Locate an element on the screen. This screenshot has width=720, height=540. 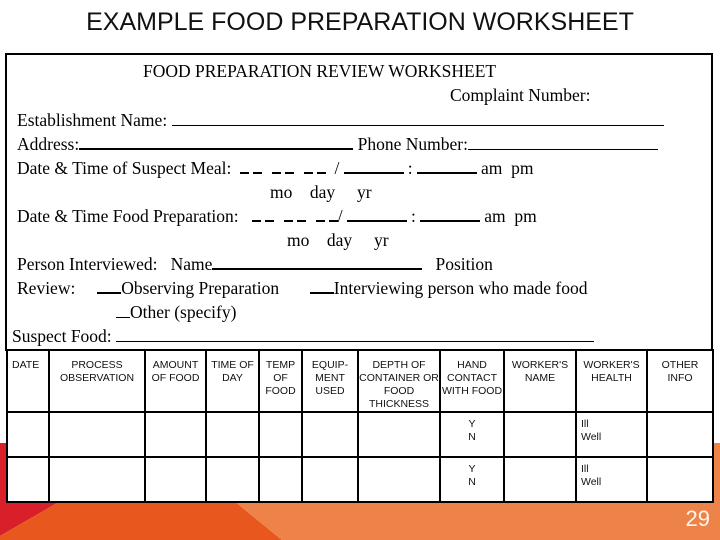
establishment-name-field is located at coordinates (417, 118).